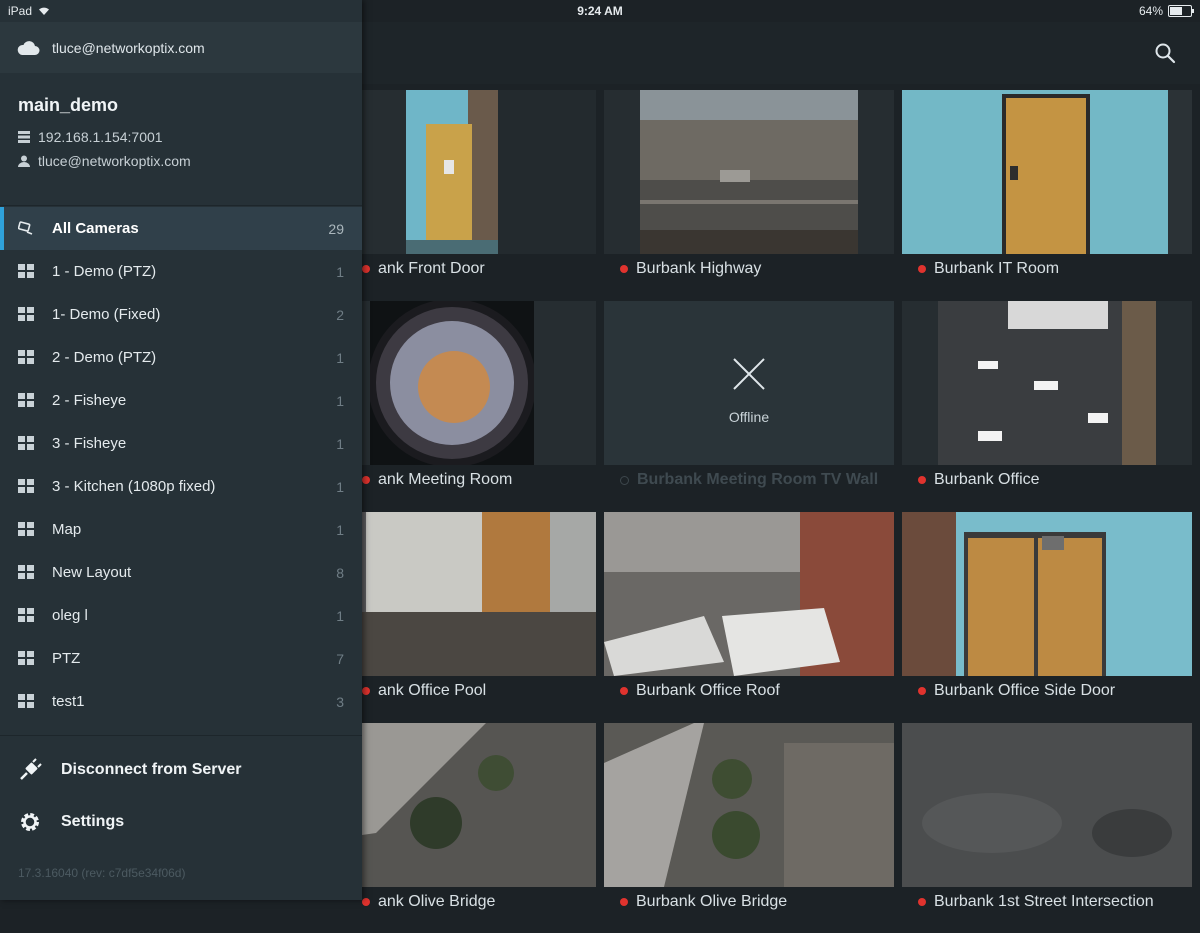 The image size is (1200, 933). I want to click on camera-tile: Burbank Office, so click(1047, 406).